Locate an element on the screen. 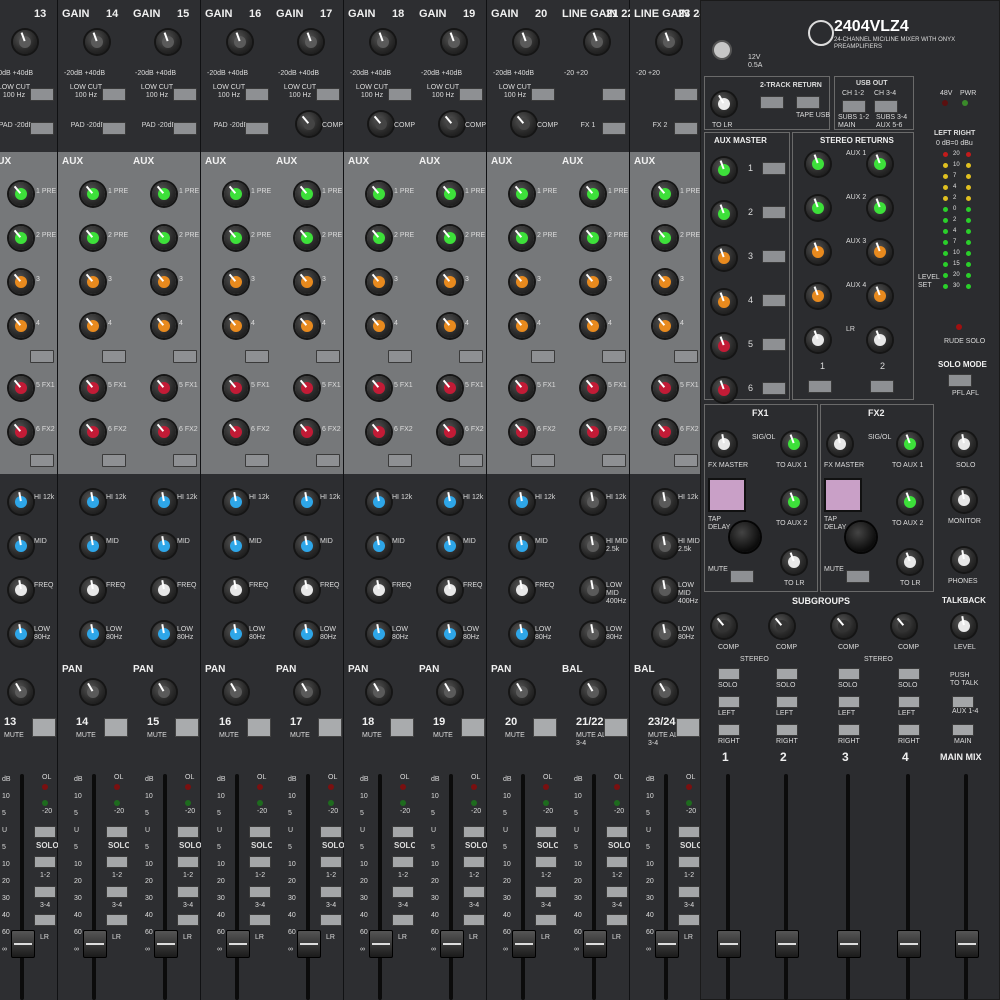 The width and height of the screenshot is (1000, 1000). stereo-return-left-knob is located at coordinates (818, 164).